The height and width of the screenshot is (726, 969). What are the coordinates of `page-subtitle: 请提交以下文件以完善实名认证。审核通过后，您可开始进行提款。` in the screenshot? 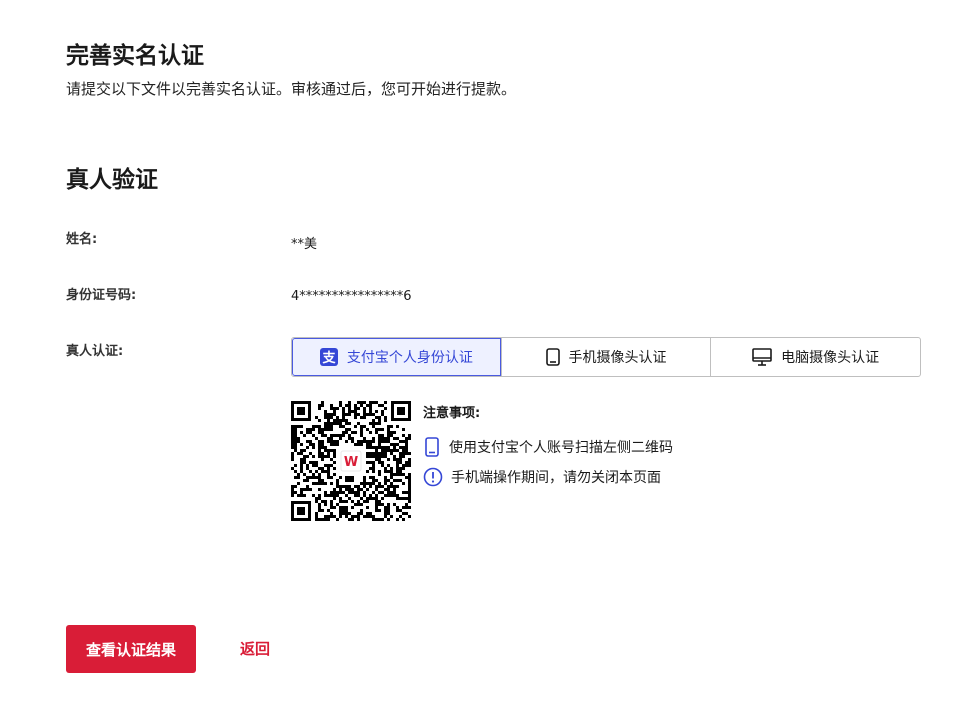 It's located at (291, 89).